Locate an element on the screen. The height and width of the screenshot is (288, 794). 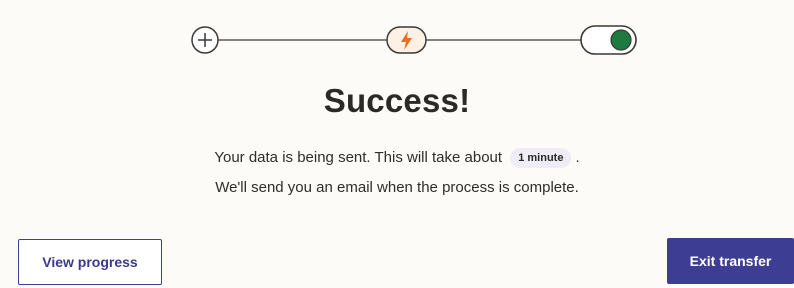
toggle-on-icon is located at coordinates (608, 40).